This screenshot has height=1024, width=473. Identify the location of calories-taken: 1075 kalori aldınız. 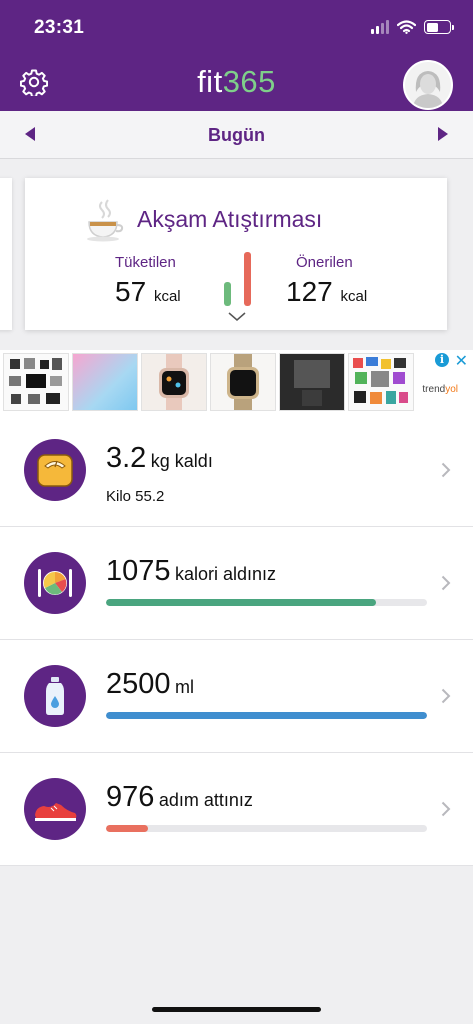
(191, 571).